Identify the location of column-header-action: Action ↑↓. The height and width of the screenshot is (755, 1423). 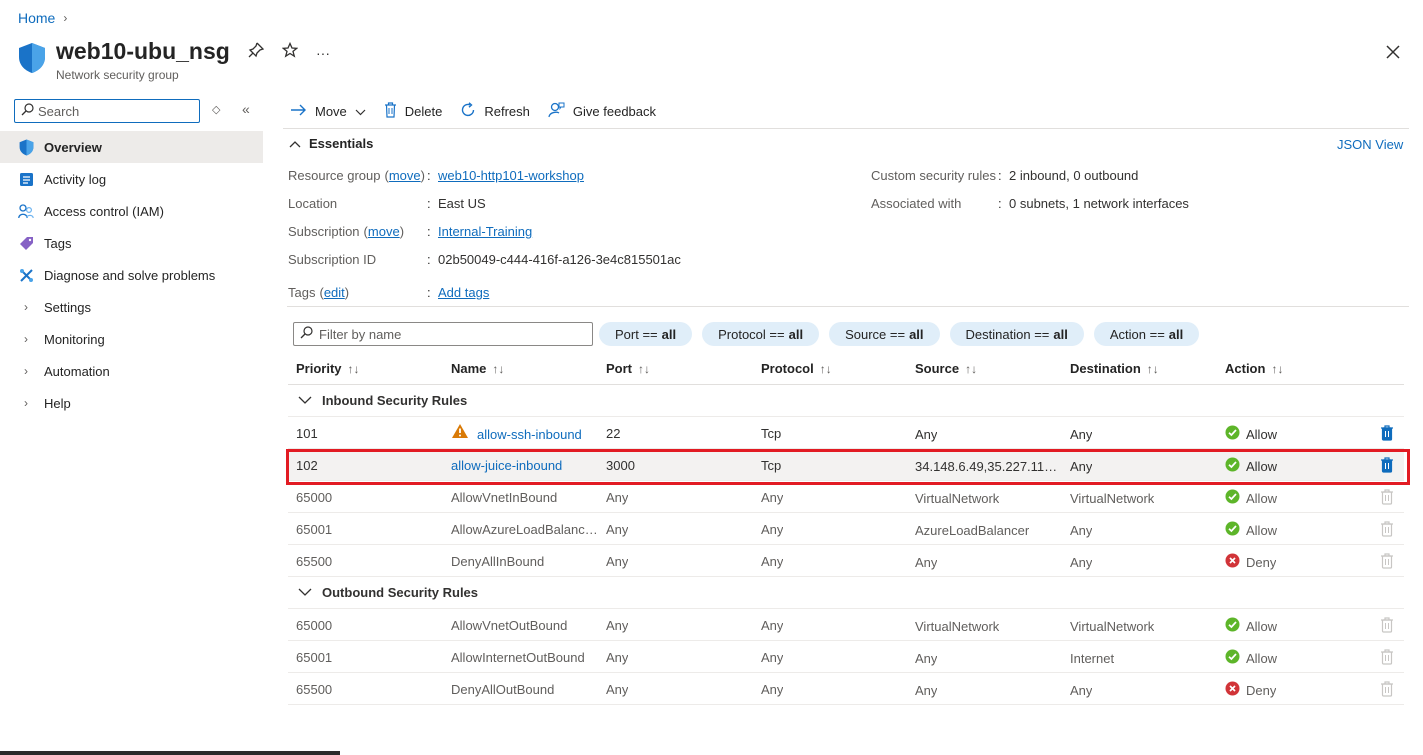
(1254, 368).